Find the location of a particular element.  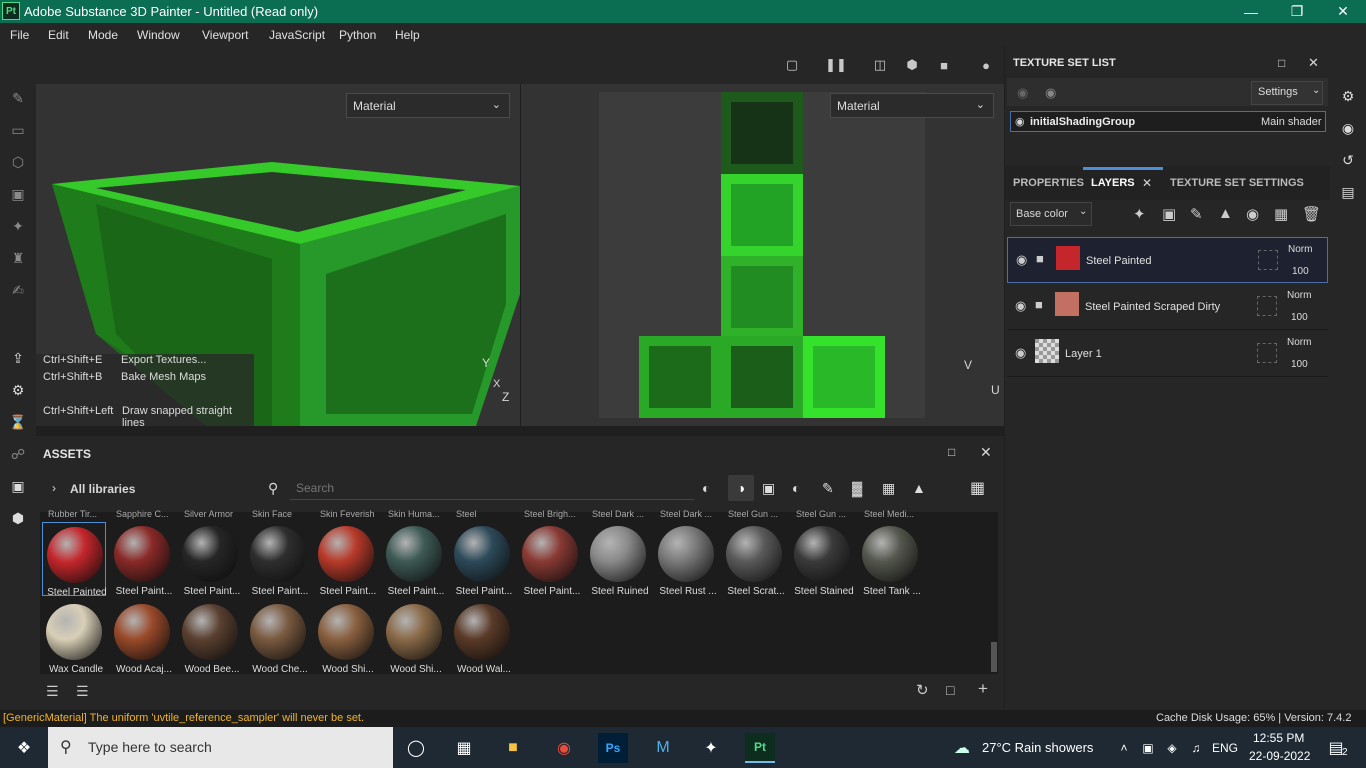

tab-layers: LAYERS is located at coordinates (1113, 183).